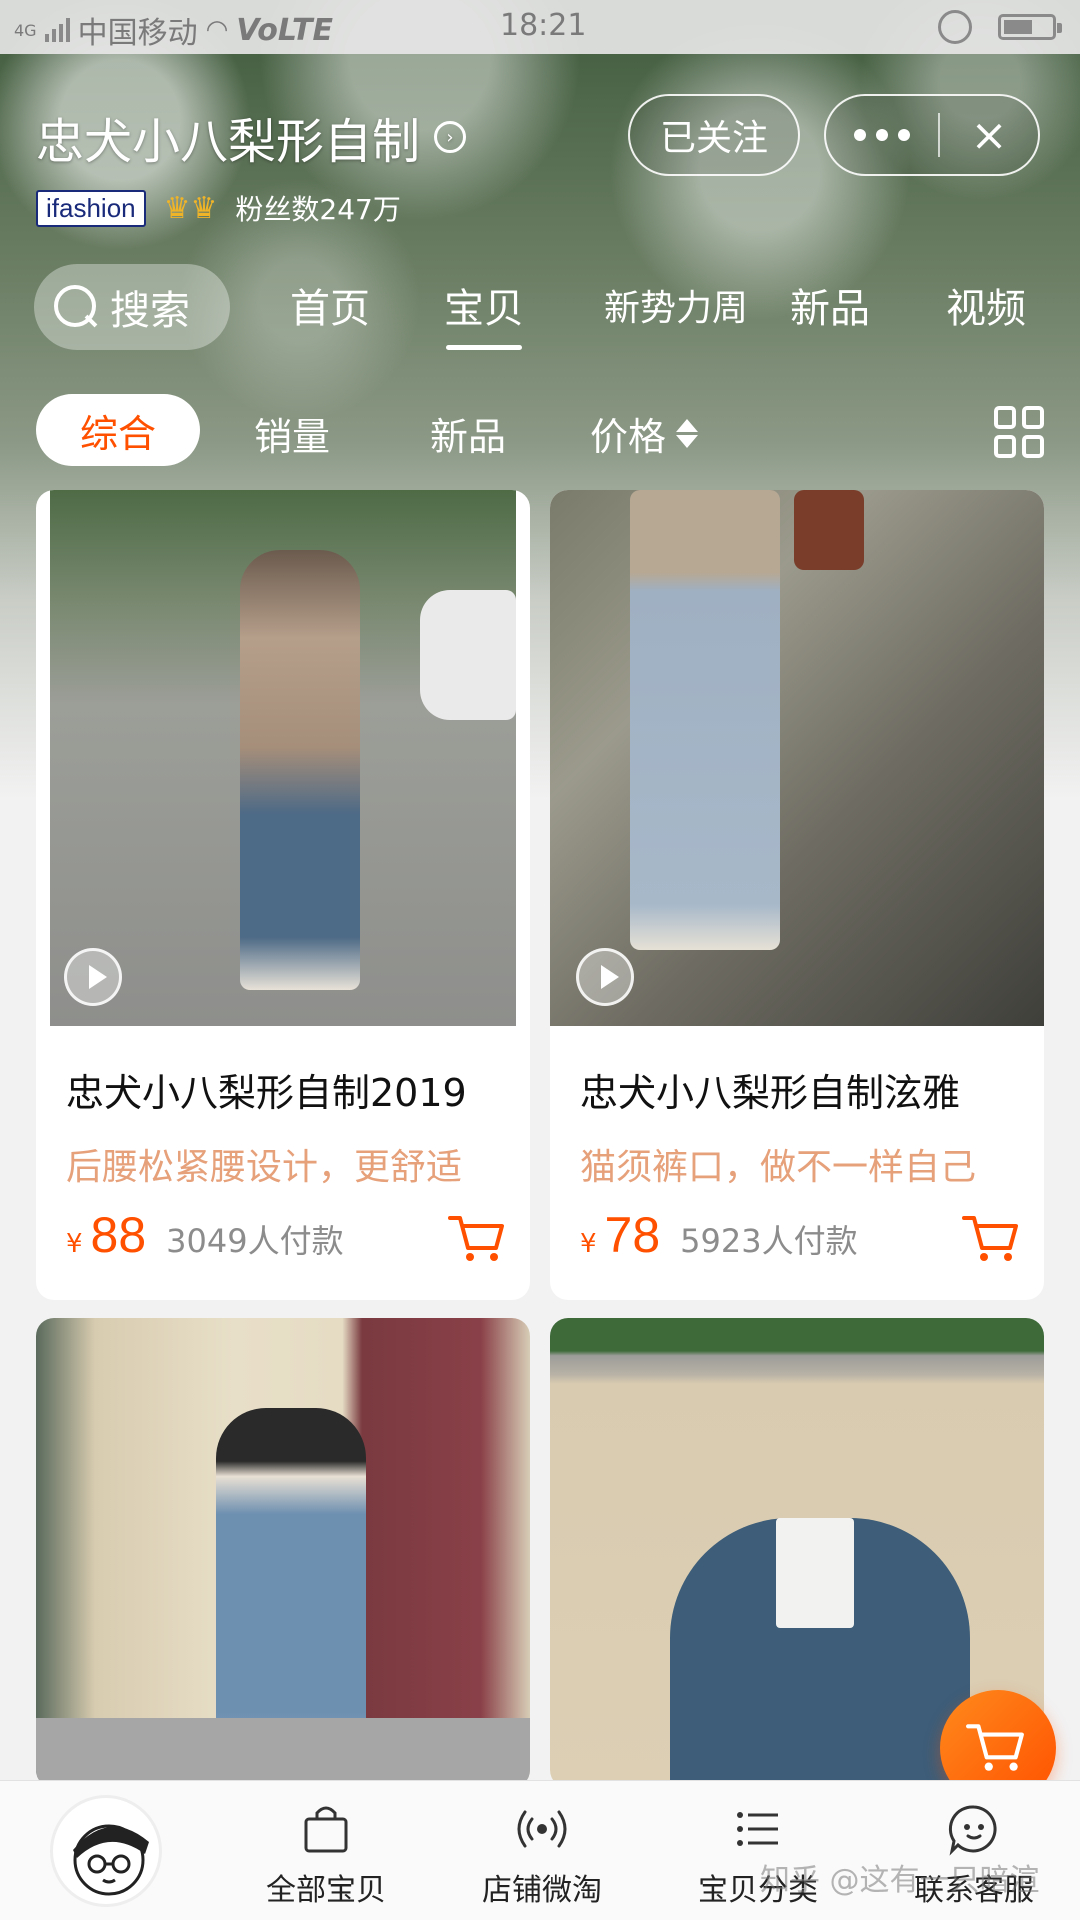 The height and width of the screenshot is (1920, 1080). Describe the element at coordinates (972, 1830) in the screenshot. I see `chat-icon` at that location.